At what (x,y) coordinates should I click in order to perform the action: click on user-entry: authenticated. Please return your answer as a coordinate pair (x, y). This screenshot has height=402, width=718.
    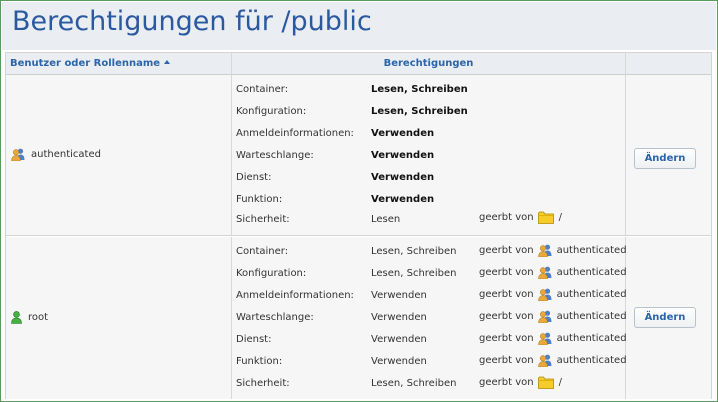
    Looking at the image, I should click on (56, 154).